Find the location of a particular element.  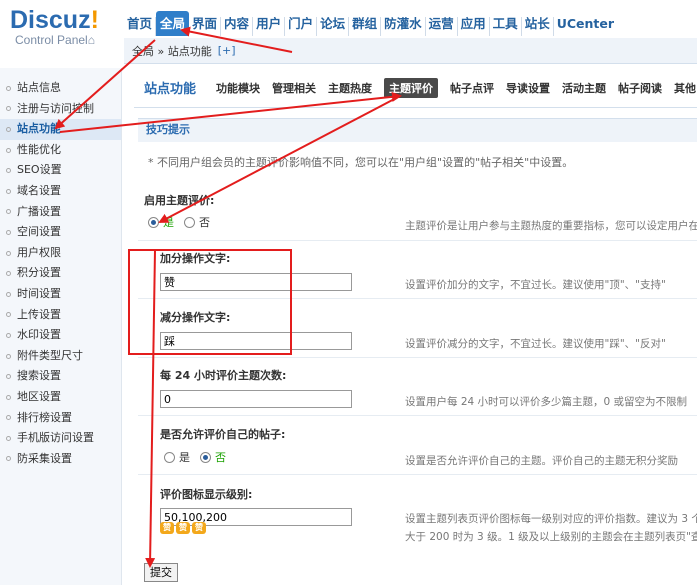

sidebar-item: 水印设置 is located at coordinates (60, 335).